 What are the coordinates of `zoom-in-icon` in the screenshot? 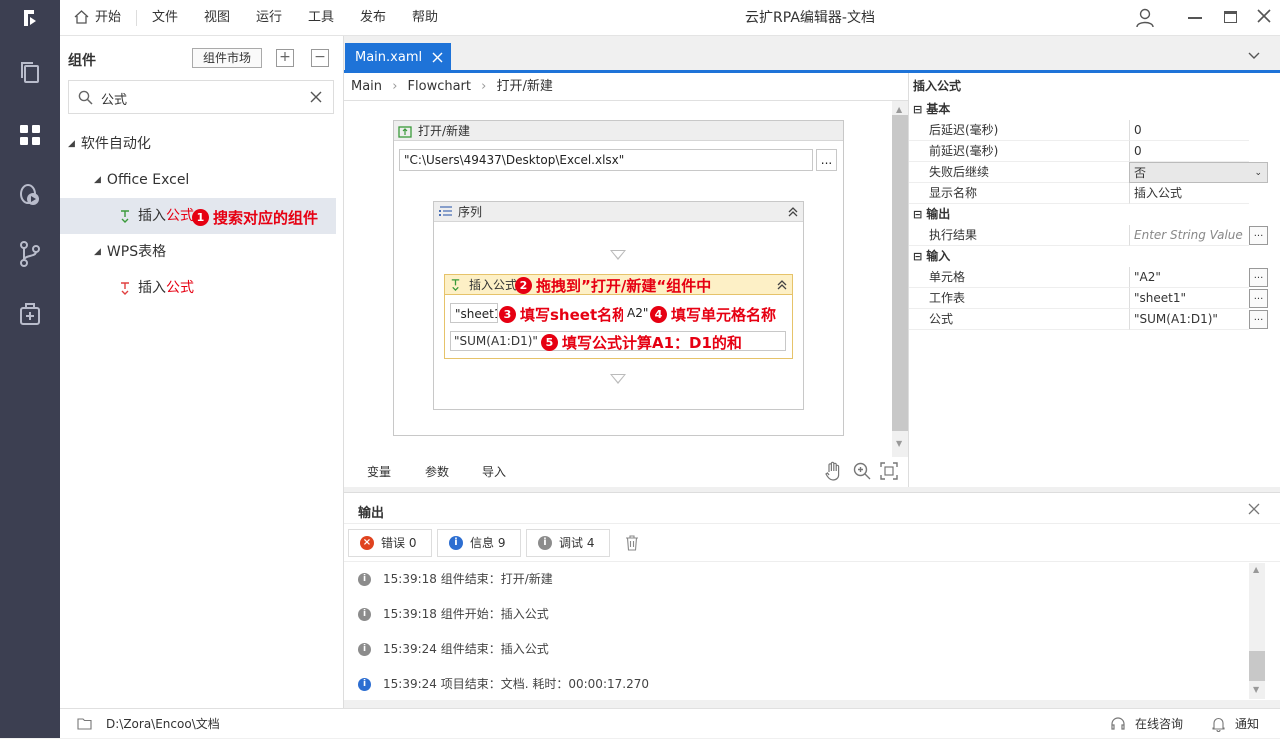 It's located at (862, 471).